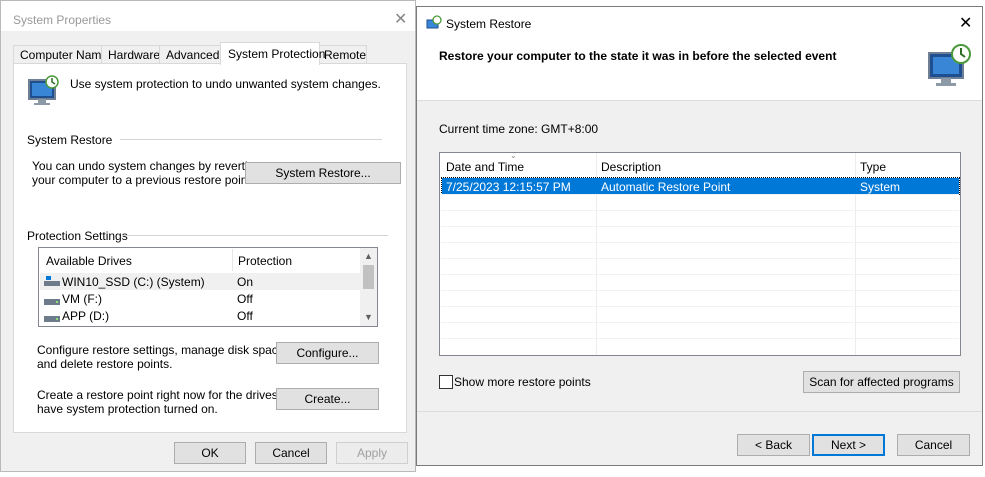 The height and width of the screenshot is (477, 985). Describe the element at coordinates (131, 54) in the screenshot. I see `tab-hardware: Hardware` at that location.